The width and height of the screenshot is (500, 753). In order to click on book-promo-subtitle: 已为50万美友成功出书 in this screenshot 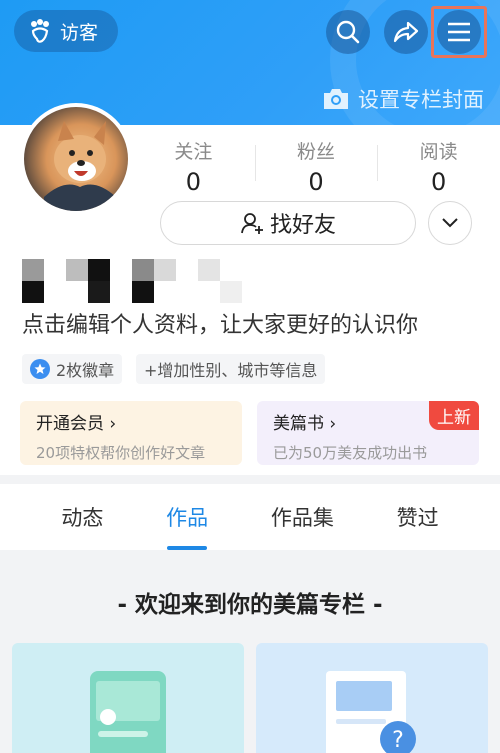, I will do `click(350, 453)`.